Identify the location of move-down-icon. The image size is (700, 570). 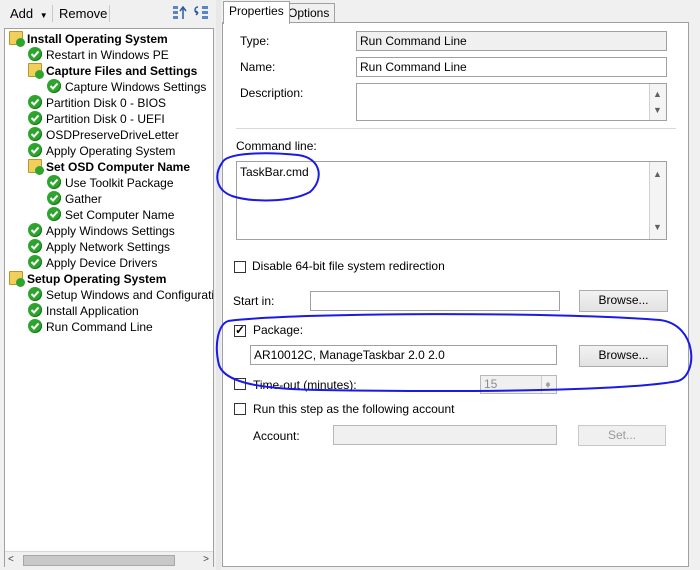
(202, 13).